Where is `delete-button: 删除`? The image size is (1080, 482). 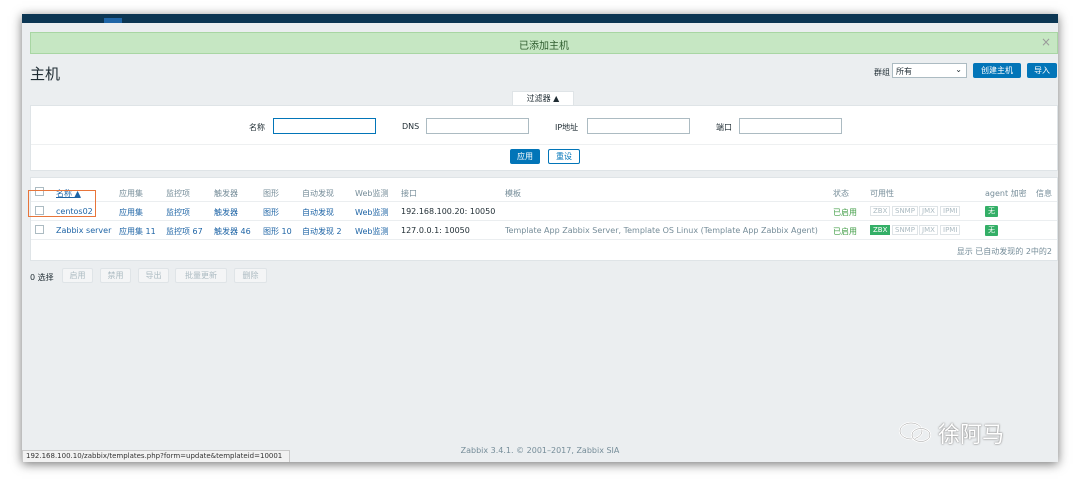
delete-button: 删除 is located at coordinates (250, 275).